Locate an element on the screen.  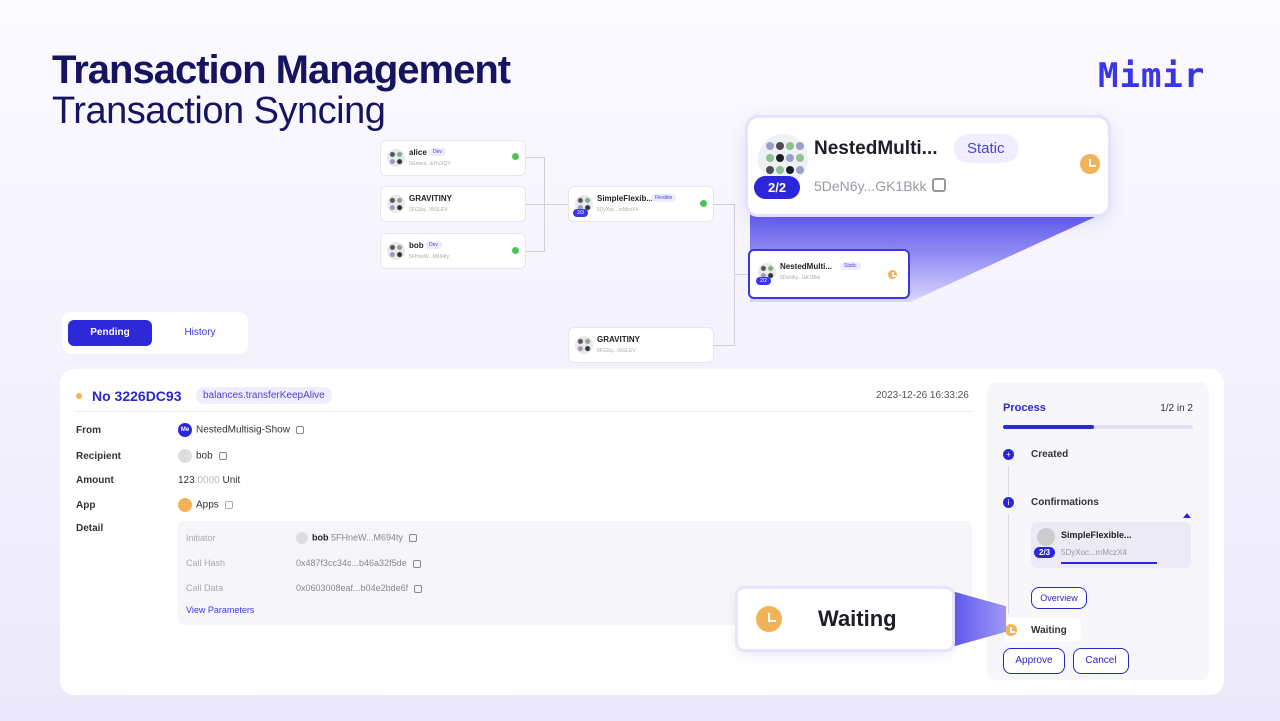
tx-method-badge: balances.transferKeepAlive is located at coordinates (264, 395).